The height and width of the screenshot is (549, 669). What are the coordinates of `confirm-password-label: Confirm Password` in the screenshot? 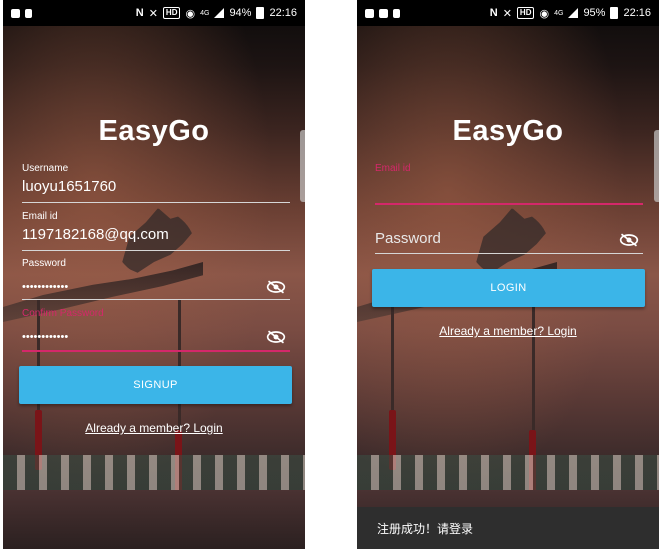 It's located at (63, 313).